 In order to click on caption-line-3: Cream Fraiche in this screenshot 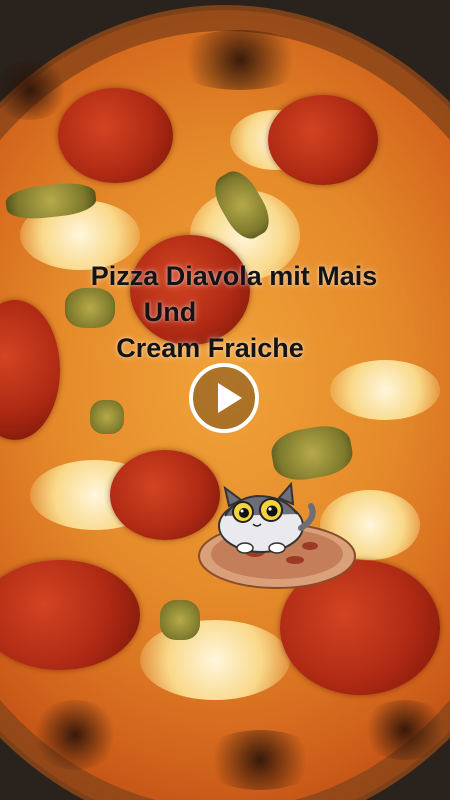, I will do `click(210, 348)`.